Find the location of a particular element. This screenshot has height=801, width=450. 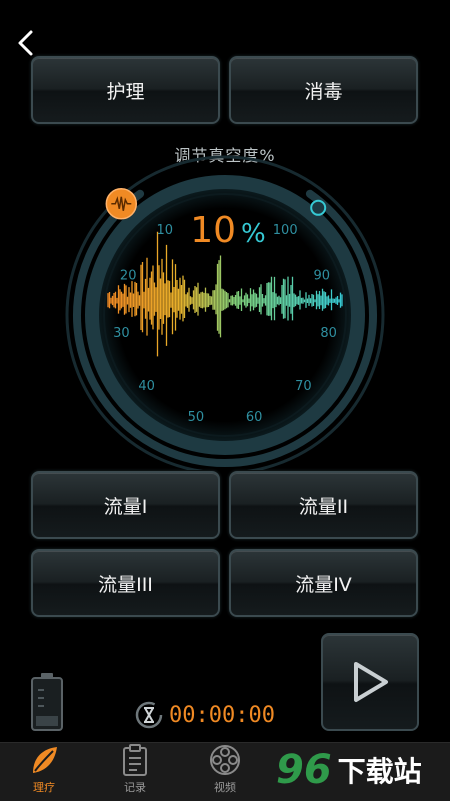

gauge-value-knob is located at coordinates (121, 204).